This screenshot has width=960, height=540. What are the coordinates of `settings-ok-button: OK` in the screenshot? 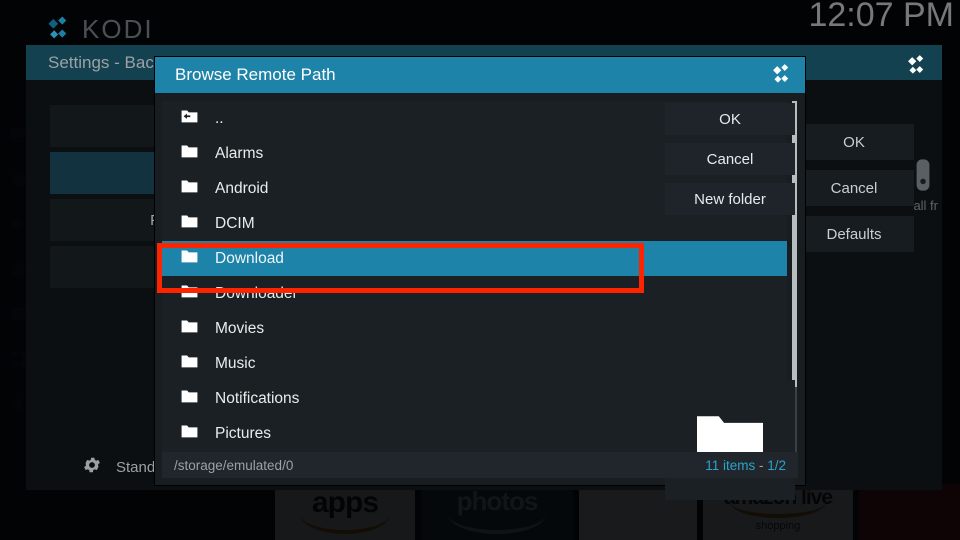 It's located at (854, 142).